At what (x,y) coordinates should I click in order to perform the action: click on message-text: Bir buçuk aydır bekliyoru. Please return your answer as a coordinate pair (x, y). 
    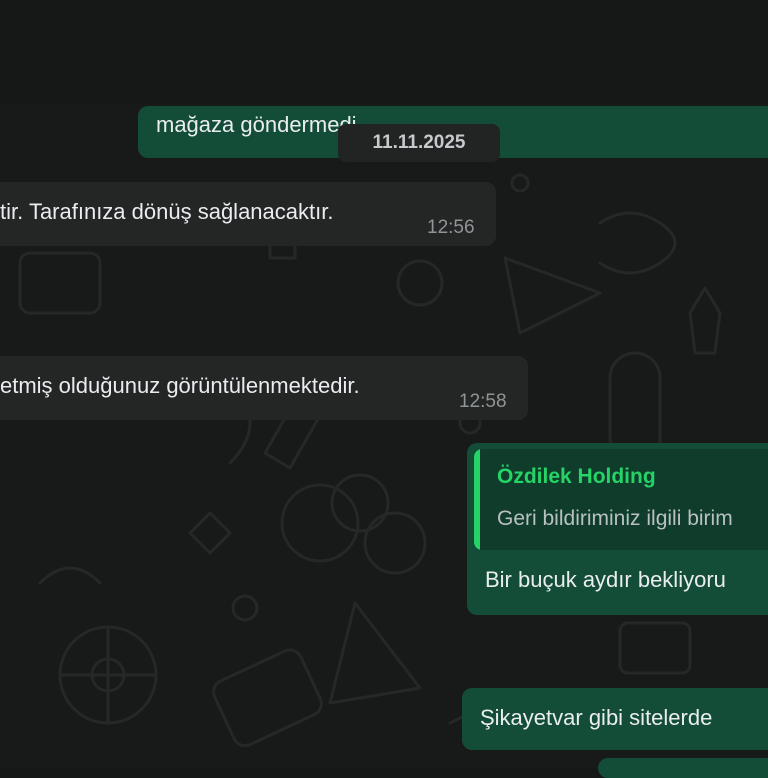
    Looking at the image, I should click on (605, 579).